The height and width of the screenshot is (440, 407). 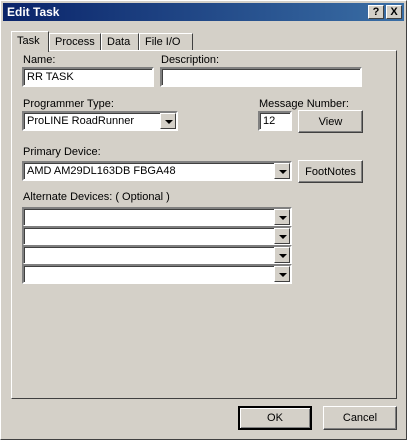 What do you see at coordinates (33, 12) in the screenshot?
I see `window-title: Edit Task` at bounding box center [33, 12].